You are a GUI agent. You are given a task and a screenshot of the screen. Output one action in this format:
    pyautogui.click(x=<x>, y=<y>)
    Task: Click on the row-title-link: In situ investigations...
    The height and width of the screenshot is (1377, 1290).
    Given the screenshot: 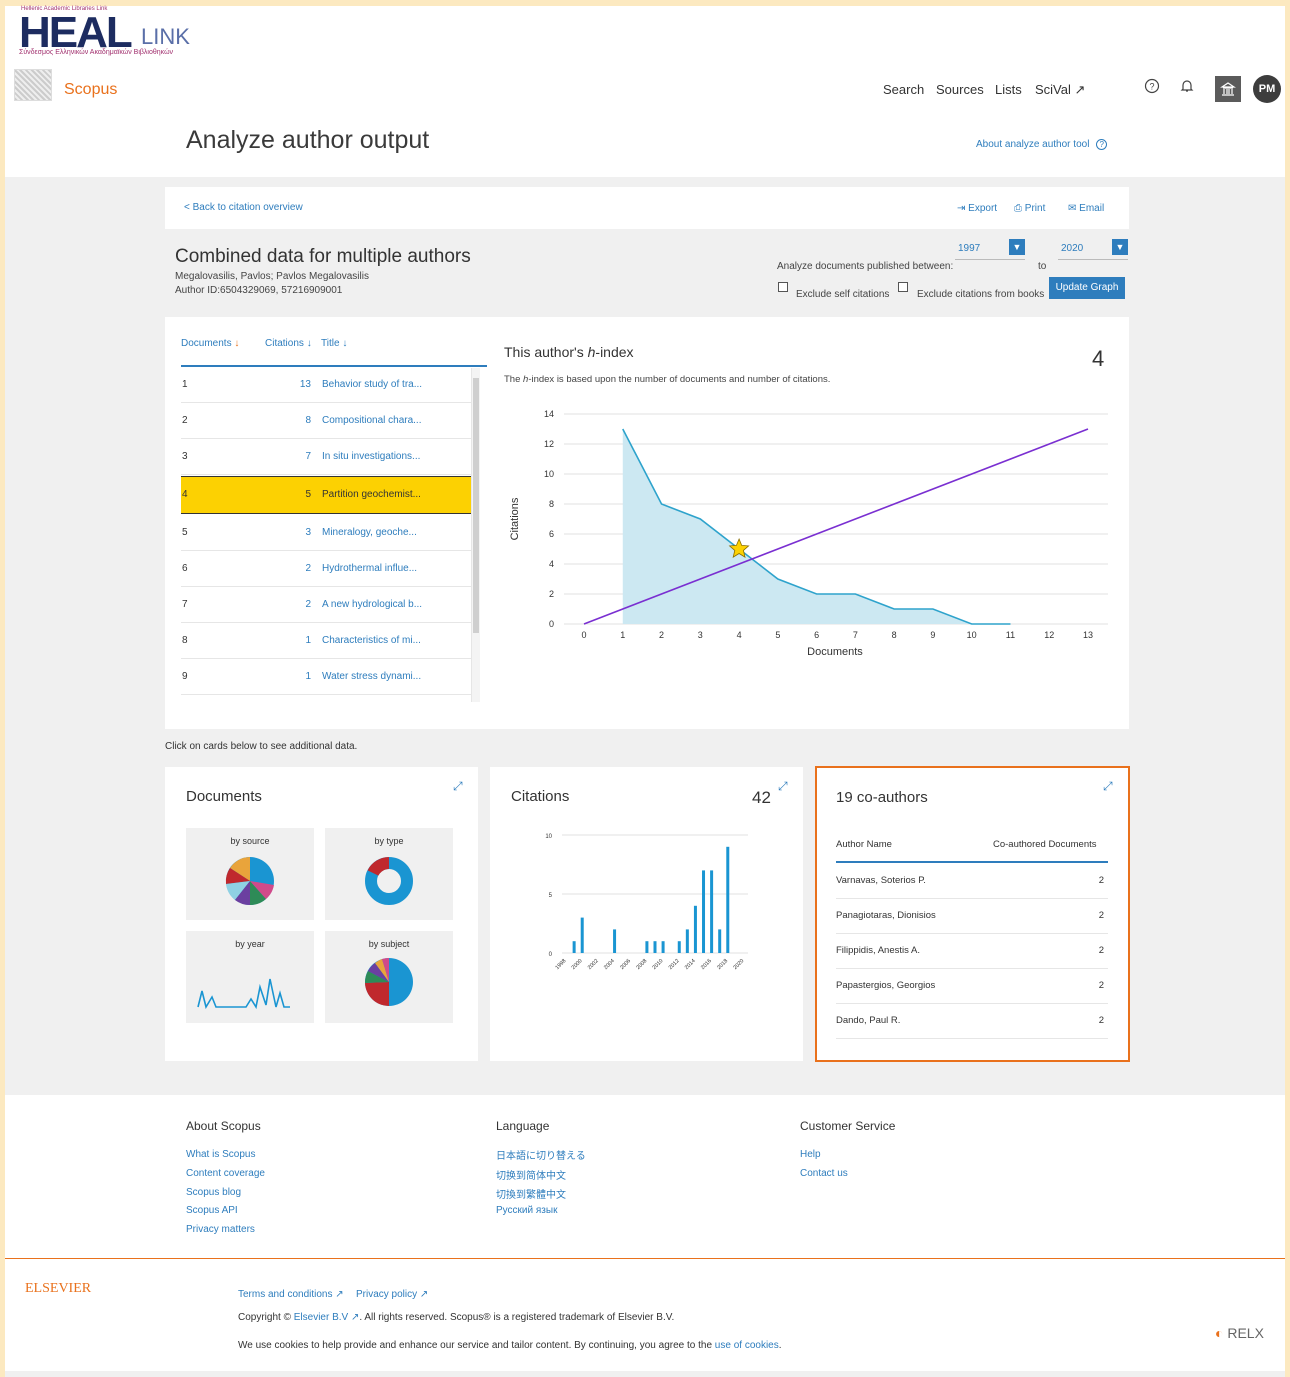 What is the action you would take?
    pyautogui.click(x=371, y=456)
    